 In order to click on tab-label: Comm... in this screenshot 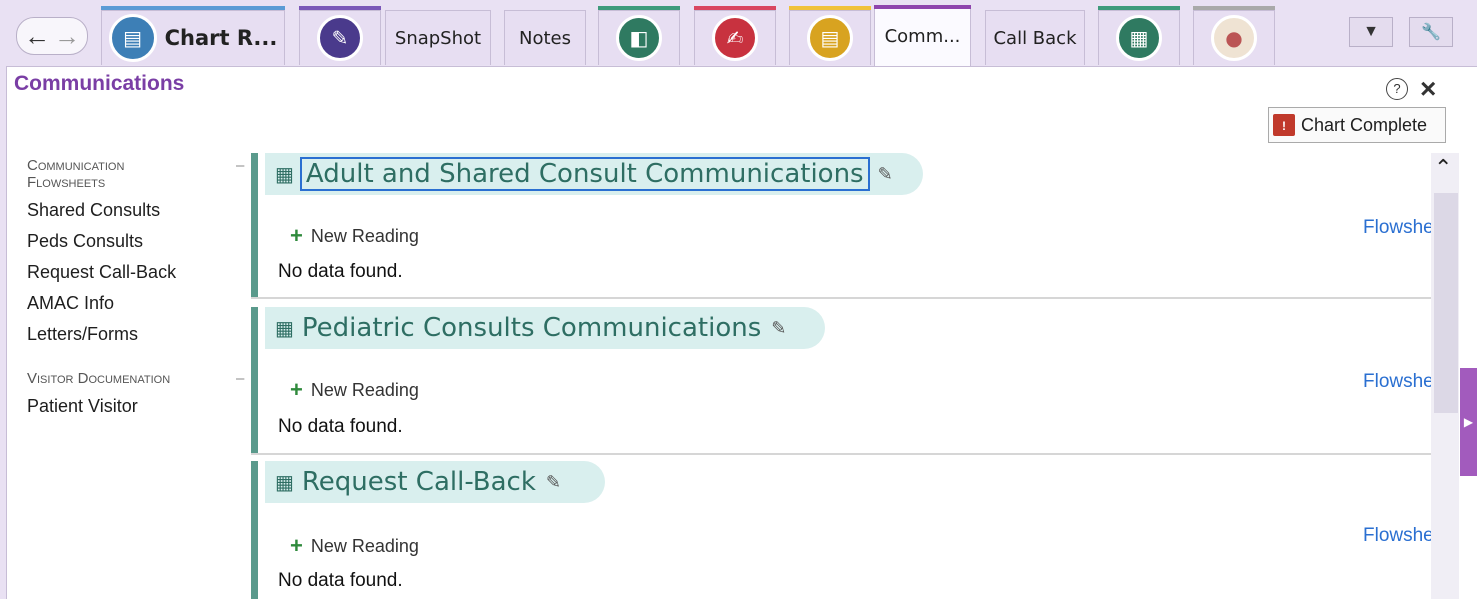, I will do `click(922, 36)`.